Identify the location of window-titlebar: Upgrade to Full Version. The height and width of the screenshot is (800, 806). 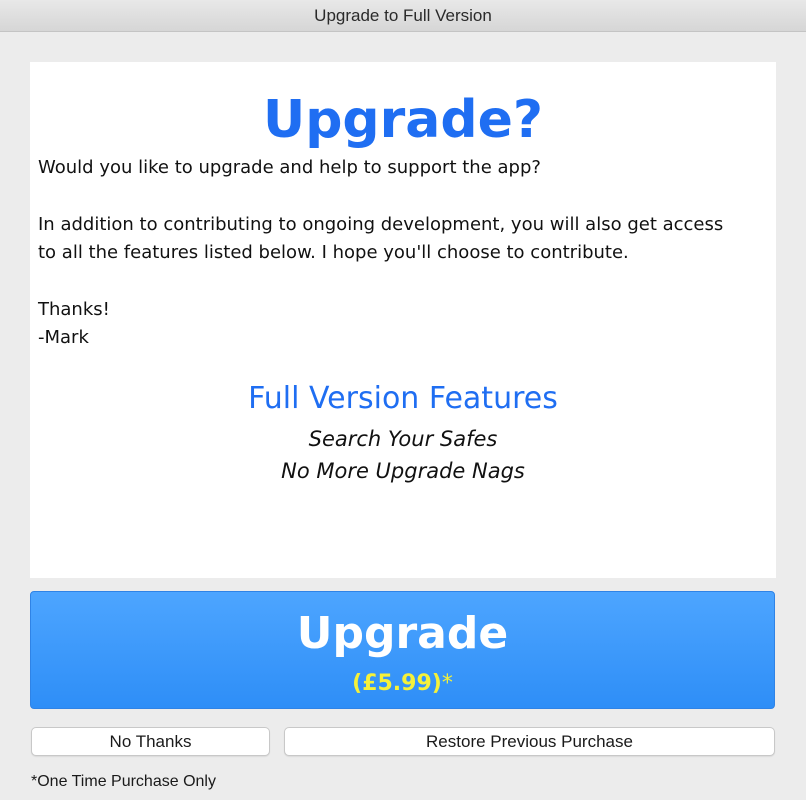
(403, 16).